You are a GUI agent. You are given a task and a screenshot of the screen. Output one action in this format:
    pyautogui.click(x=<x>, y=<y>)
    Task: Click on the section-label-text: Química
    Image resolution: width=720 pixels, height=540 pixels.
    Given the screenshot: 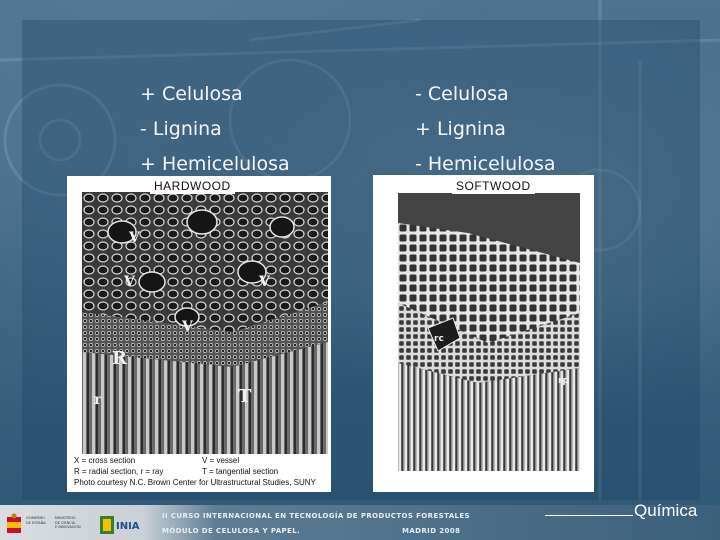 What is the action you would take?
    pyautogui.click(x=666, y=510)
    